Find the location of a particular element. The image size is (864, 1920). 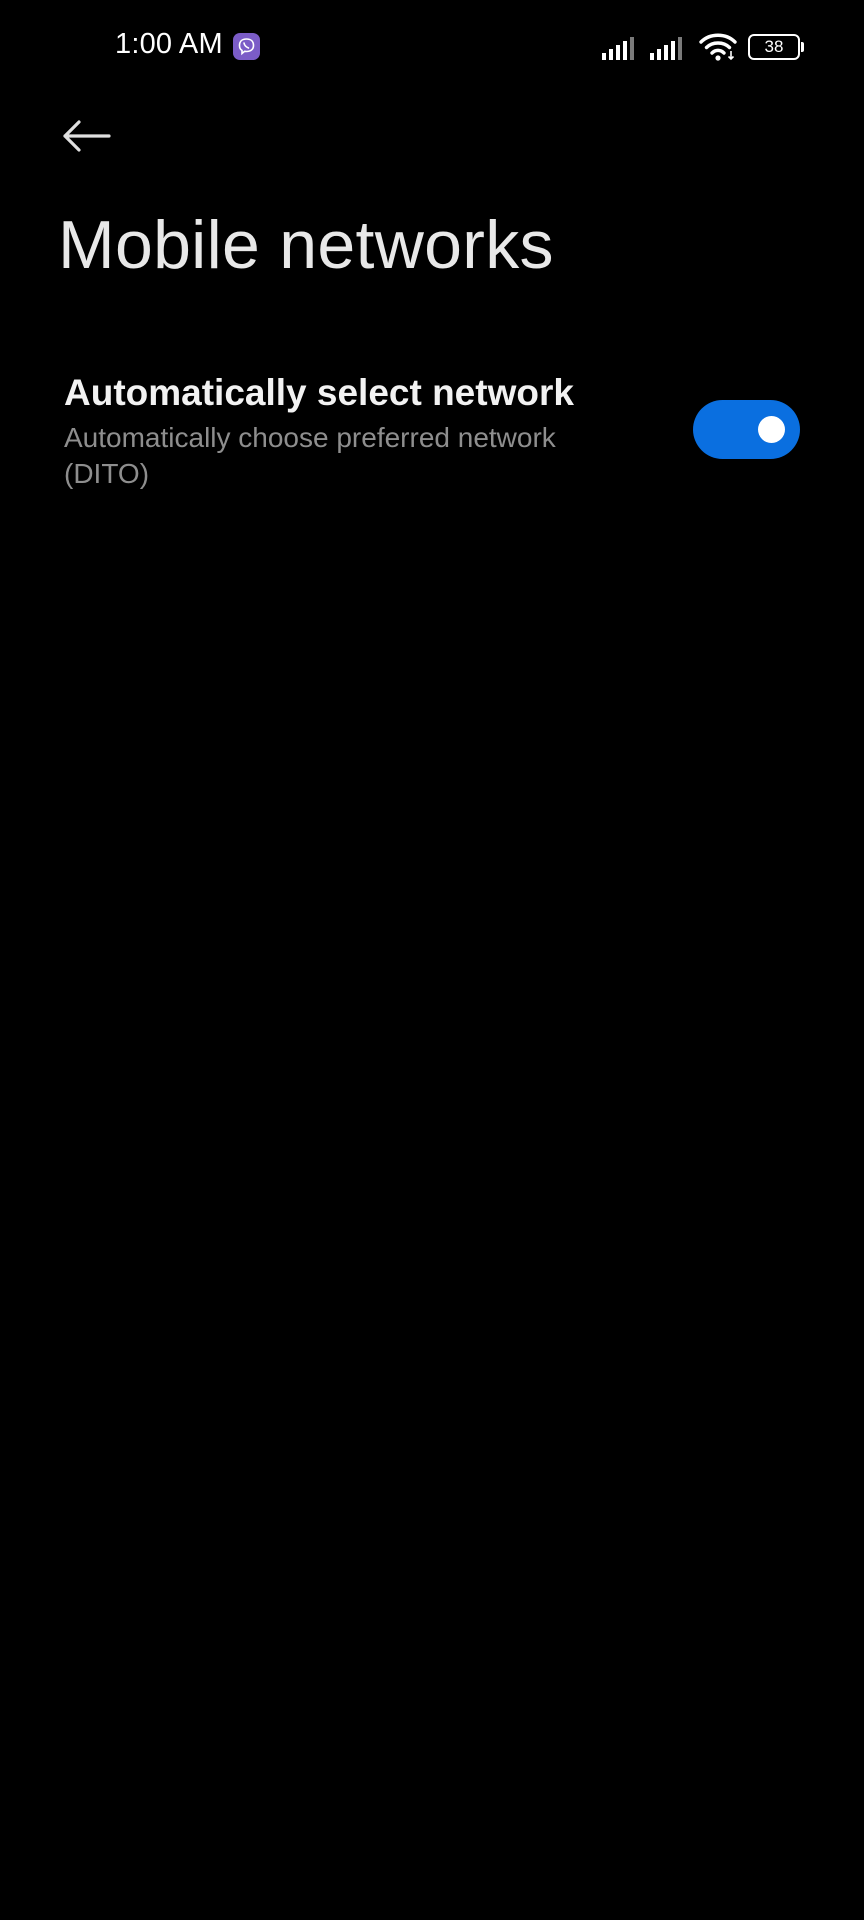

setting-title: Automatically select network is located at coordinates (319, 392).